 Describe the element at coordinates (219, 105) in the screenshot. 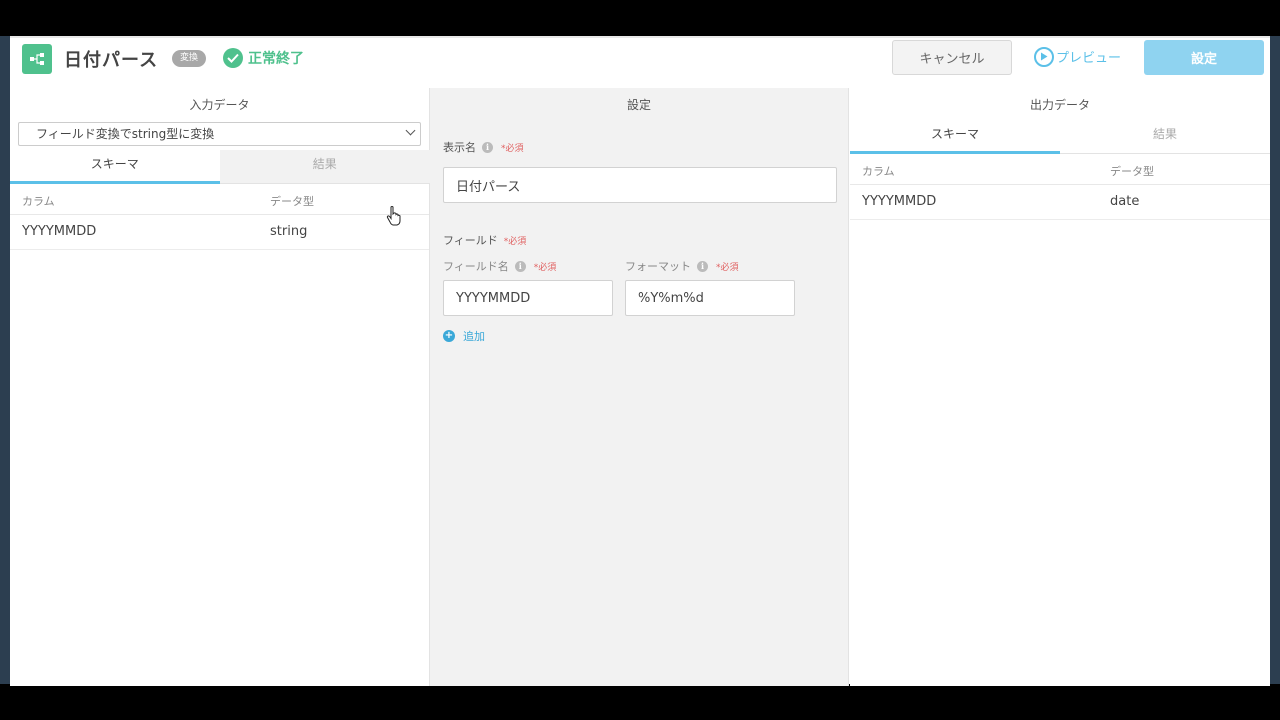

I see `input-data-title: 入力データ` at that location.